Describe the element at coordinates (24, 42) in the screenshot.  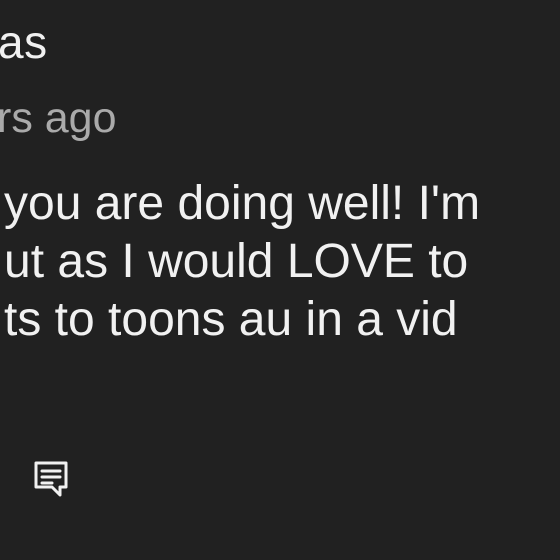
I see `comment-author: as` at that location.